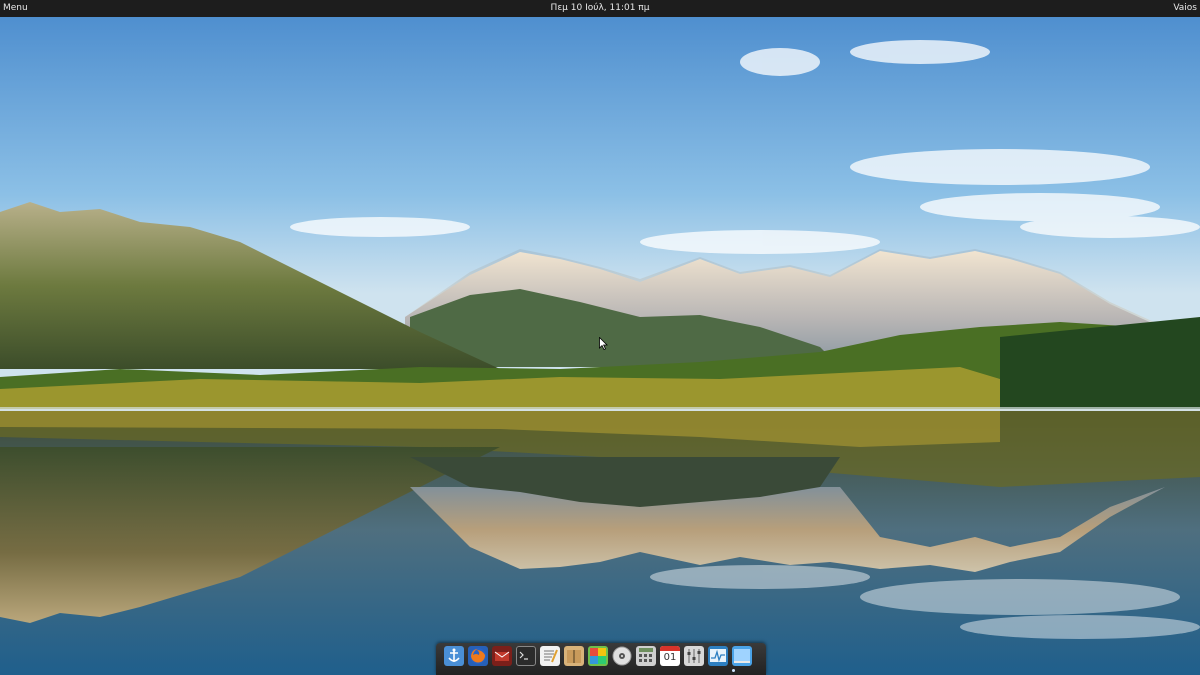 This screenshot has width=1200, height=675. Describe the element at coordinates (502, 656) in the screenshot. I see `mail-app-icon` at that location.